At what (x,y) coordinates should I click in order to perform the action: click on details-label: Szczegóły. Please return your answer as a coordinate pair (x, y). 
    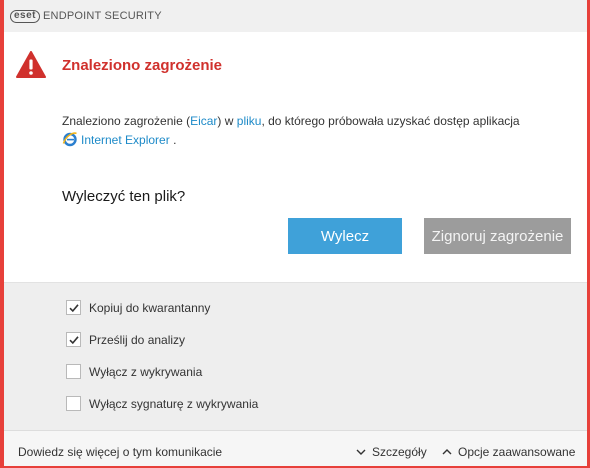
    Looking at the image, I should click on (399, 452).